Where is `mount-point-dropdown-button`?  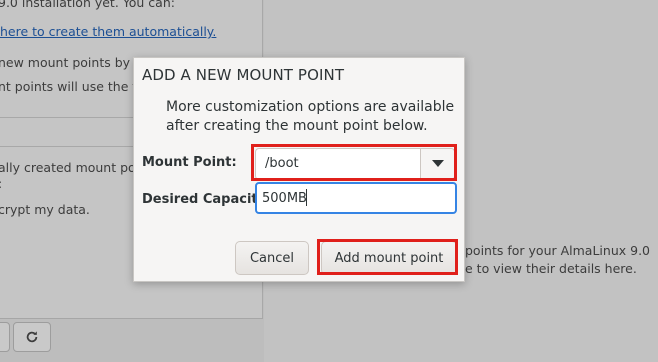
mount-point-dropdown-button is located at coordinates (437, 164).